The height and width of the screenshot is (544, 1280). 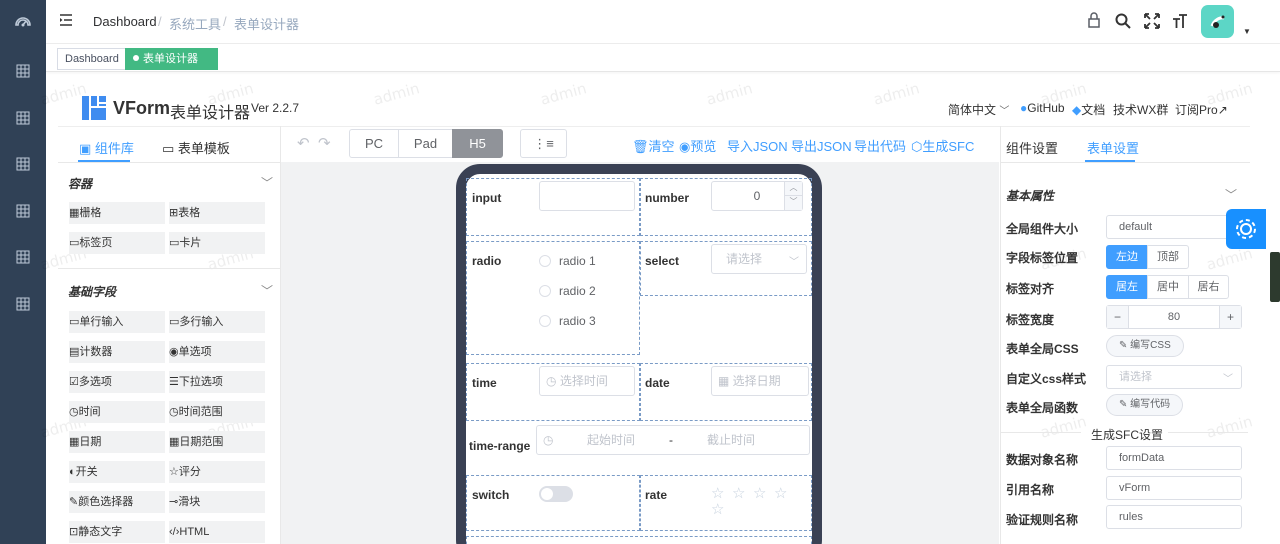 I want to click on form-item-date: date ▦ 选择日期, so click(x=726, y=392).